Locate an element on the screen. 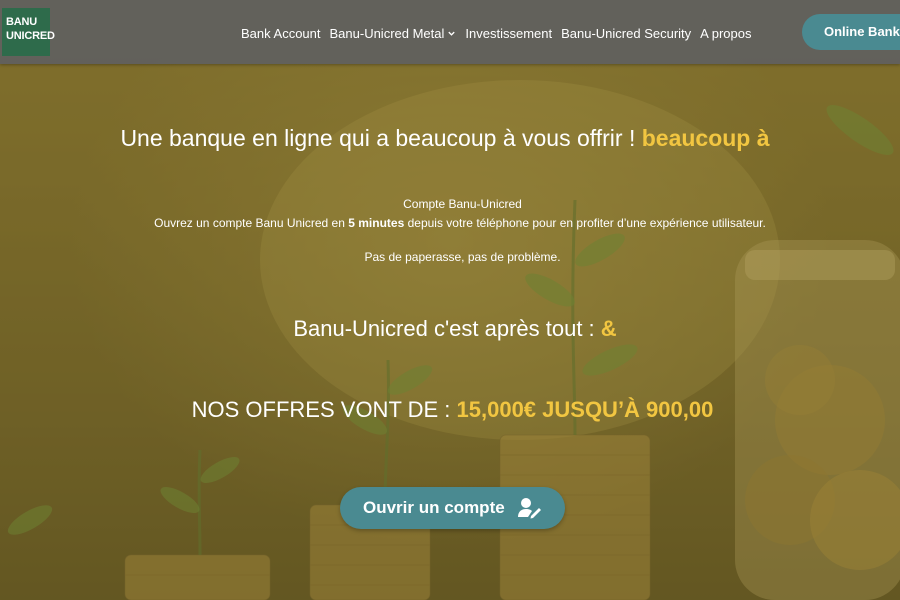 This screenshot has height=600, width=900. logo-line-2: UNICRED is located at coordinates (30, 36).